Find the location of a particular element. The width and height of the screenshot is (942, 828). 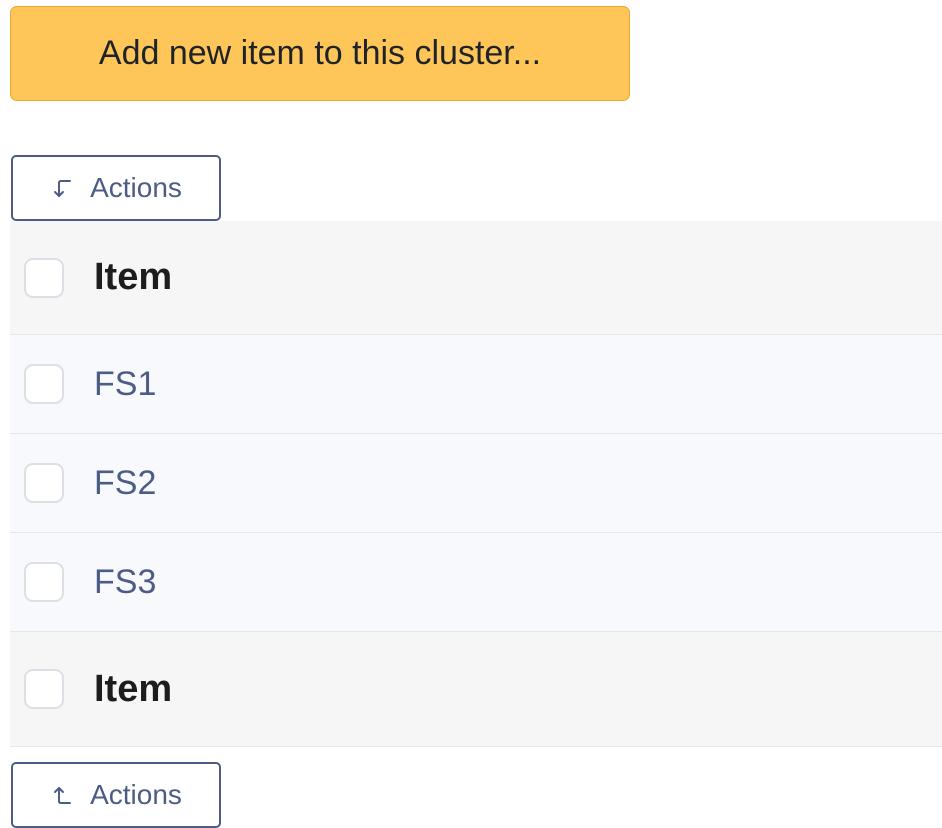

item-link: FS1 is located at coordinates (125, 384).